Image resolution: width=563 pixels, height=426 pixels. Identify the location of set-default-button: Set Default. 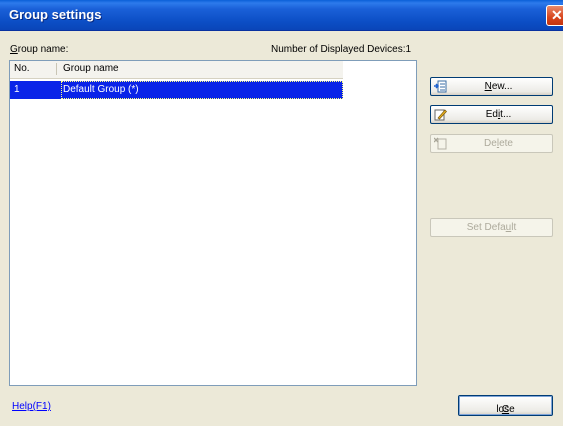
(491, 227).